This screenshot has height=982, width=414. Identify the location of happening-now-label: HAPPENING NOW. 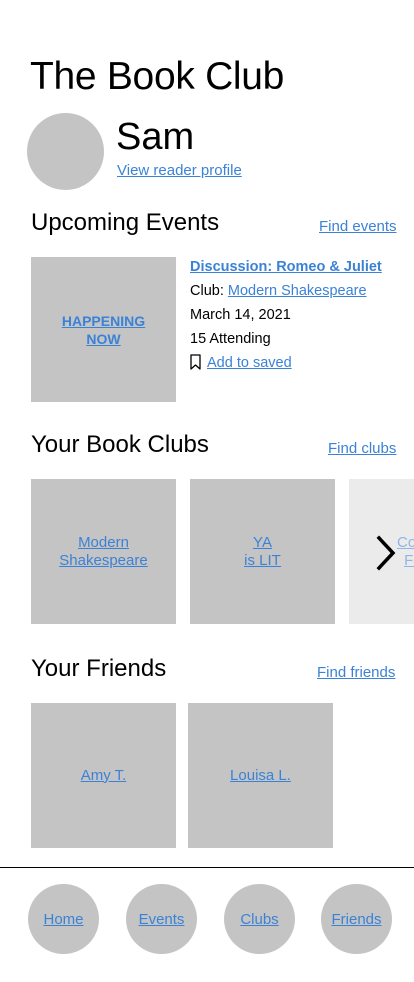
(103, 330).